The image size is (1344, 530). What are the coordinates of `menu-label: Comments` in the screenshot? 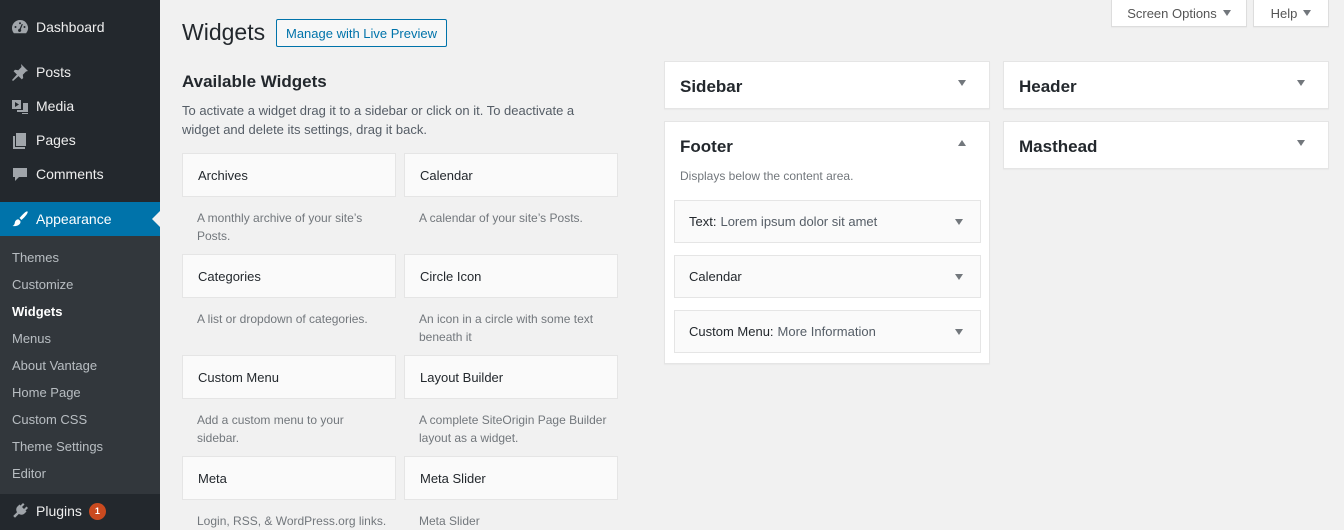 It's located at (70, 174).